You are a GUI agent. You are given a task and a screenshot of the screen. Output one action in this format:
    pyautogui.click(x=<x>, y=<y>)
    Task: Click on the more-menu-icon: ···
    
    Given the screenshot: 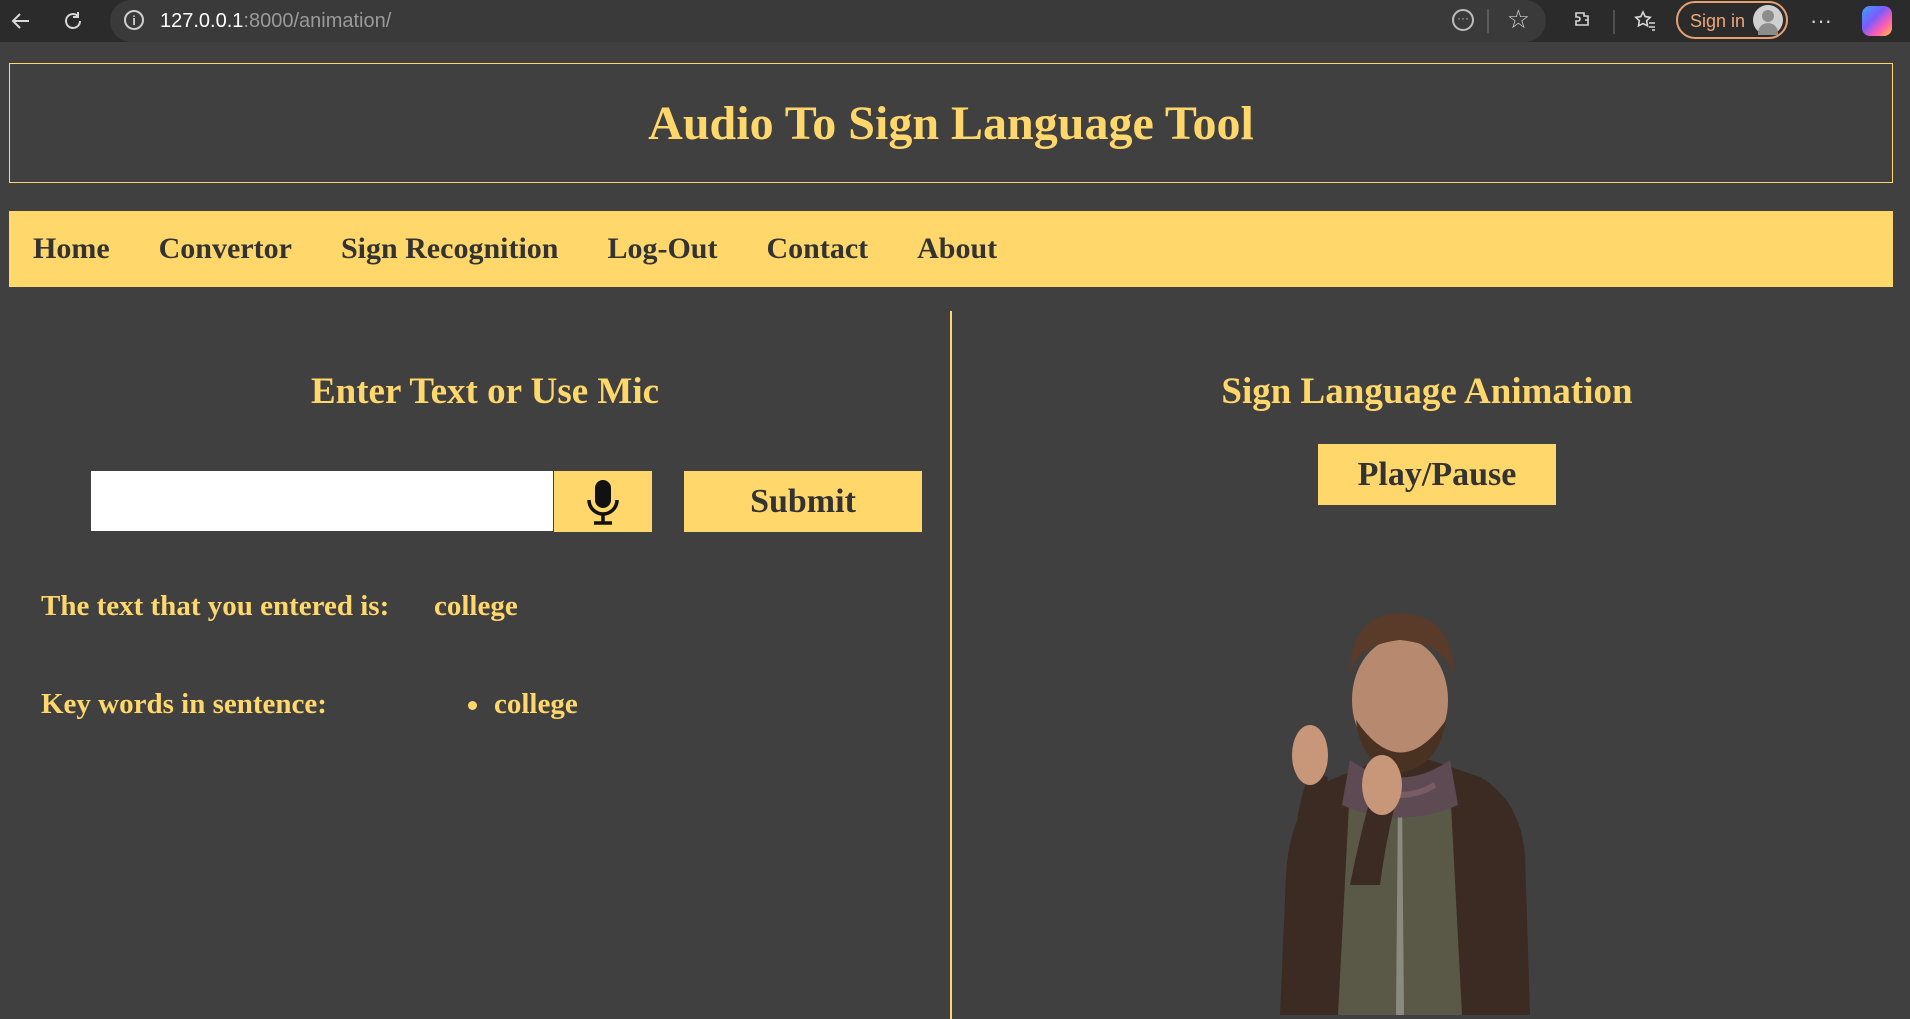 What is the action you would take?
    pyautogui.click(x=1821, y=21)
    